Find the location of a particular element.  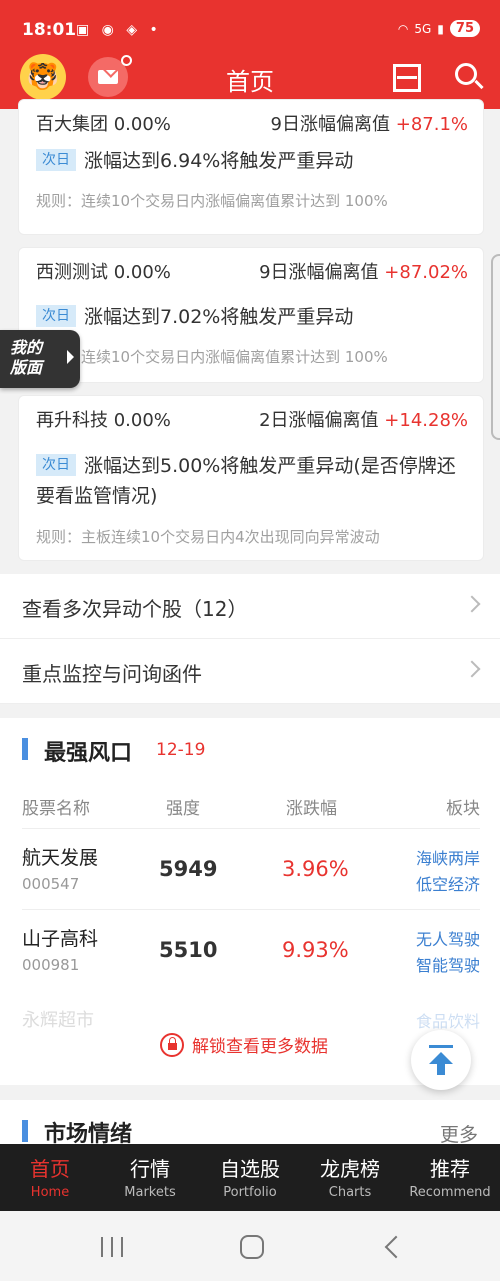

link-label: 查看多次异动个股（12） is located at coordinates (135, 609).